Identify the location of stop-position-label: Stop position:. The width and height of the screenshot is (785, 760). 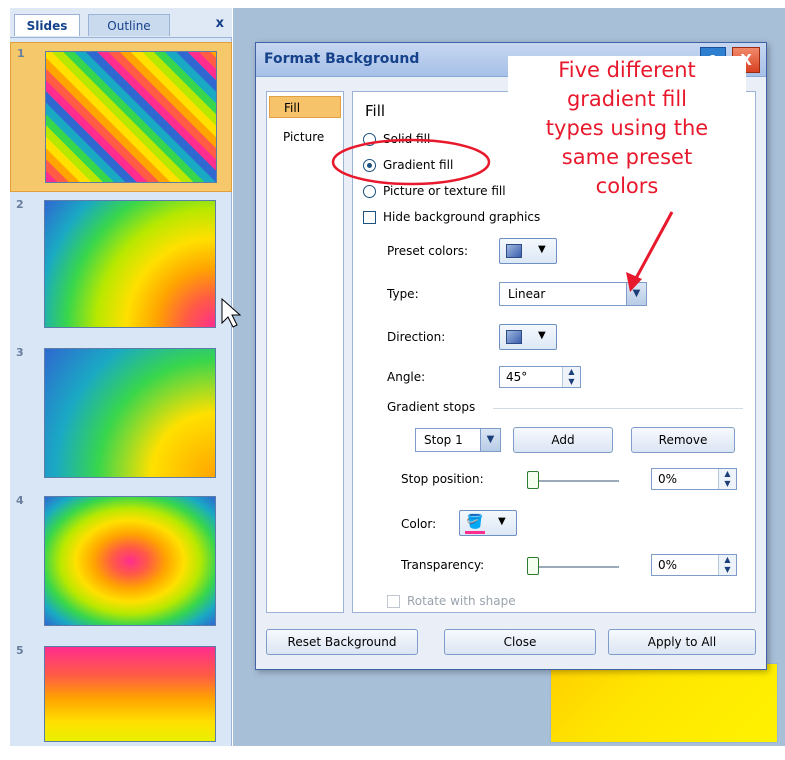
(442, 479).